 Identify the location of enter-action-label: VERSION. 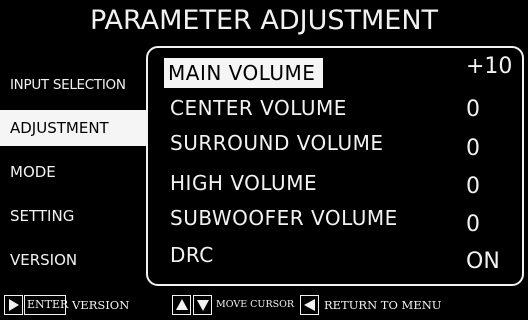
(101, 305).